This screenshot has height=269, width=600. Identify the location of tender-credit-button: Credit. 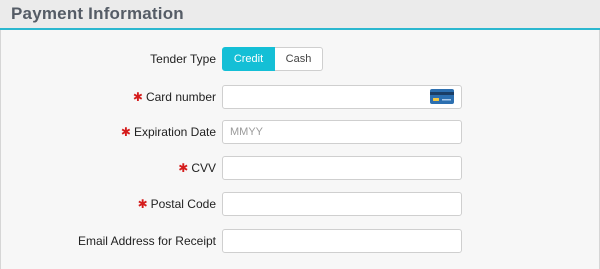
(248, 59).